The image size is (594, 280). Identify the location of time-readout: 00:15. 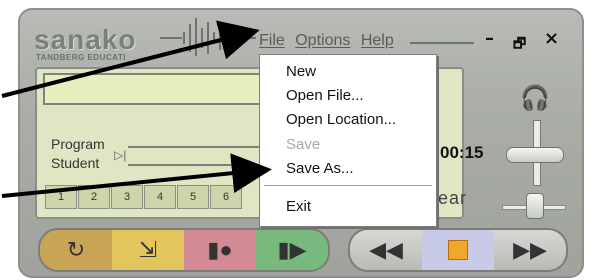
(462, 152).